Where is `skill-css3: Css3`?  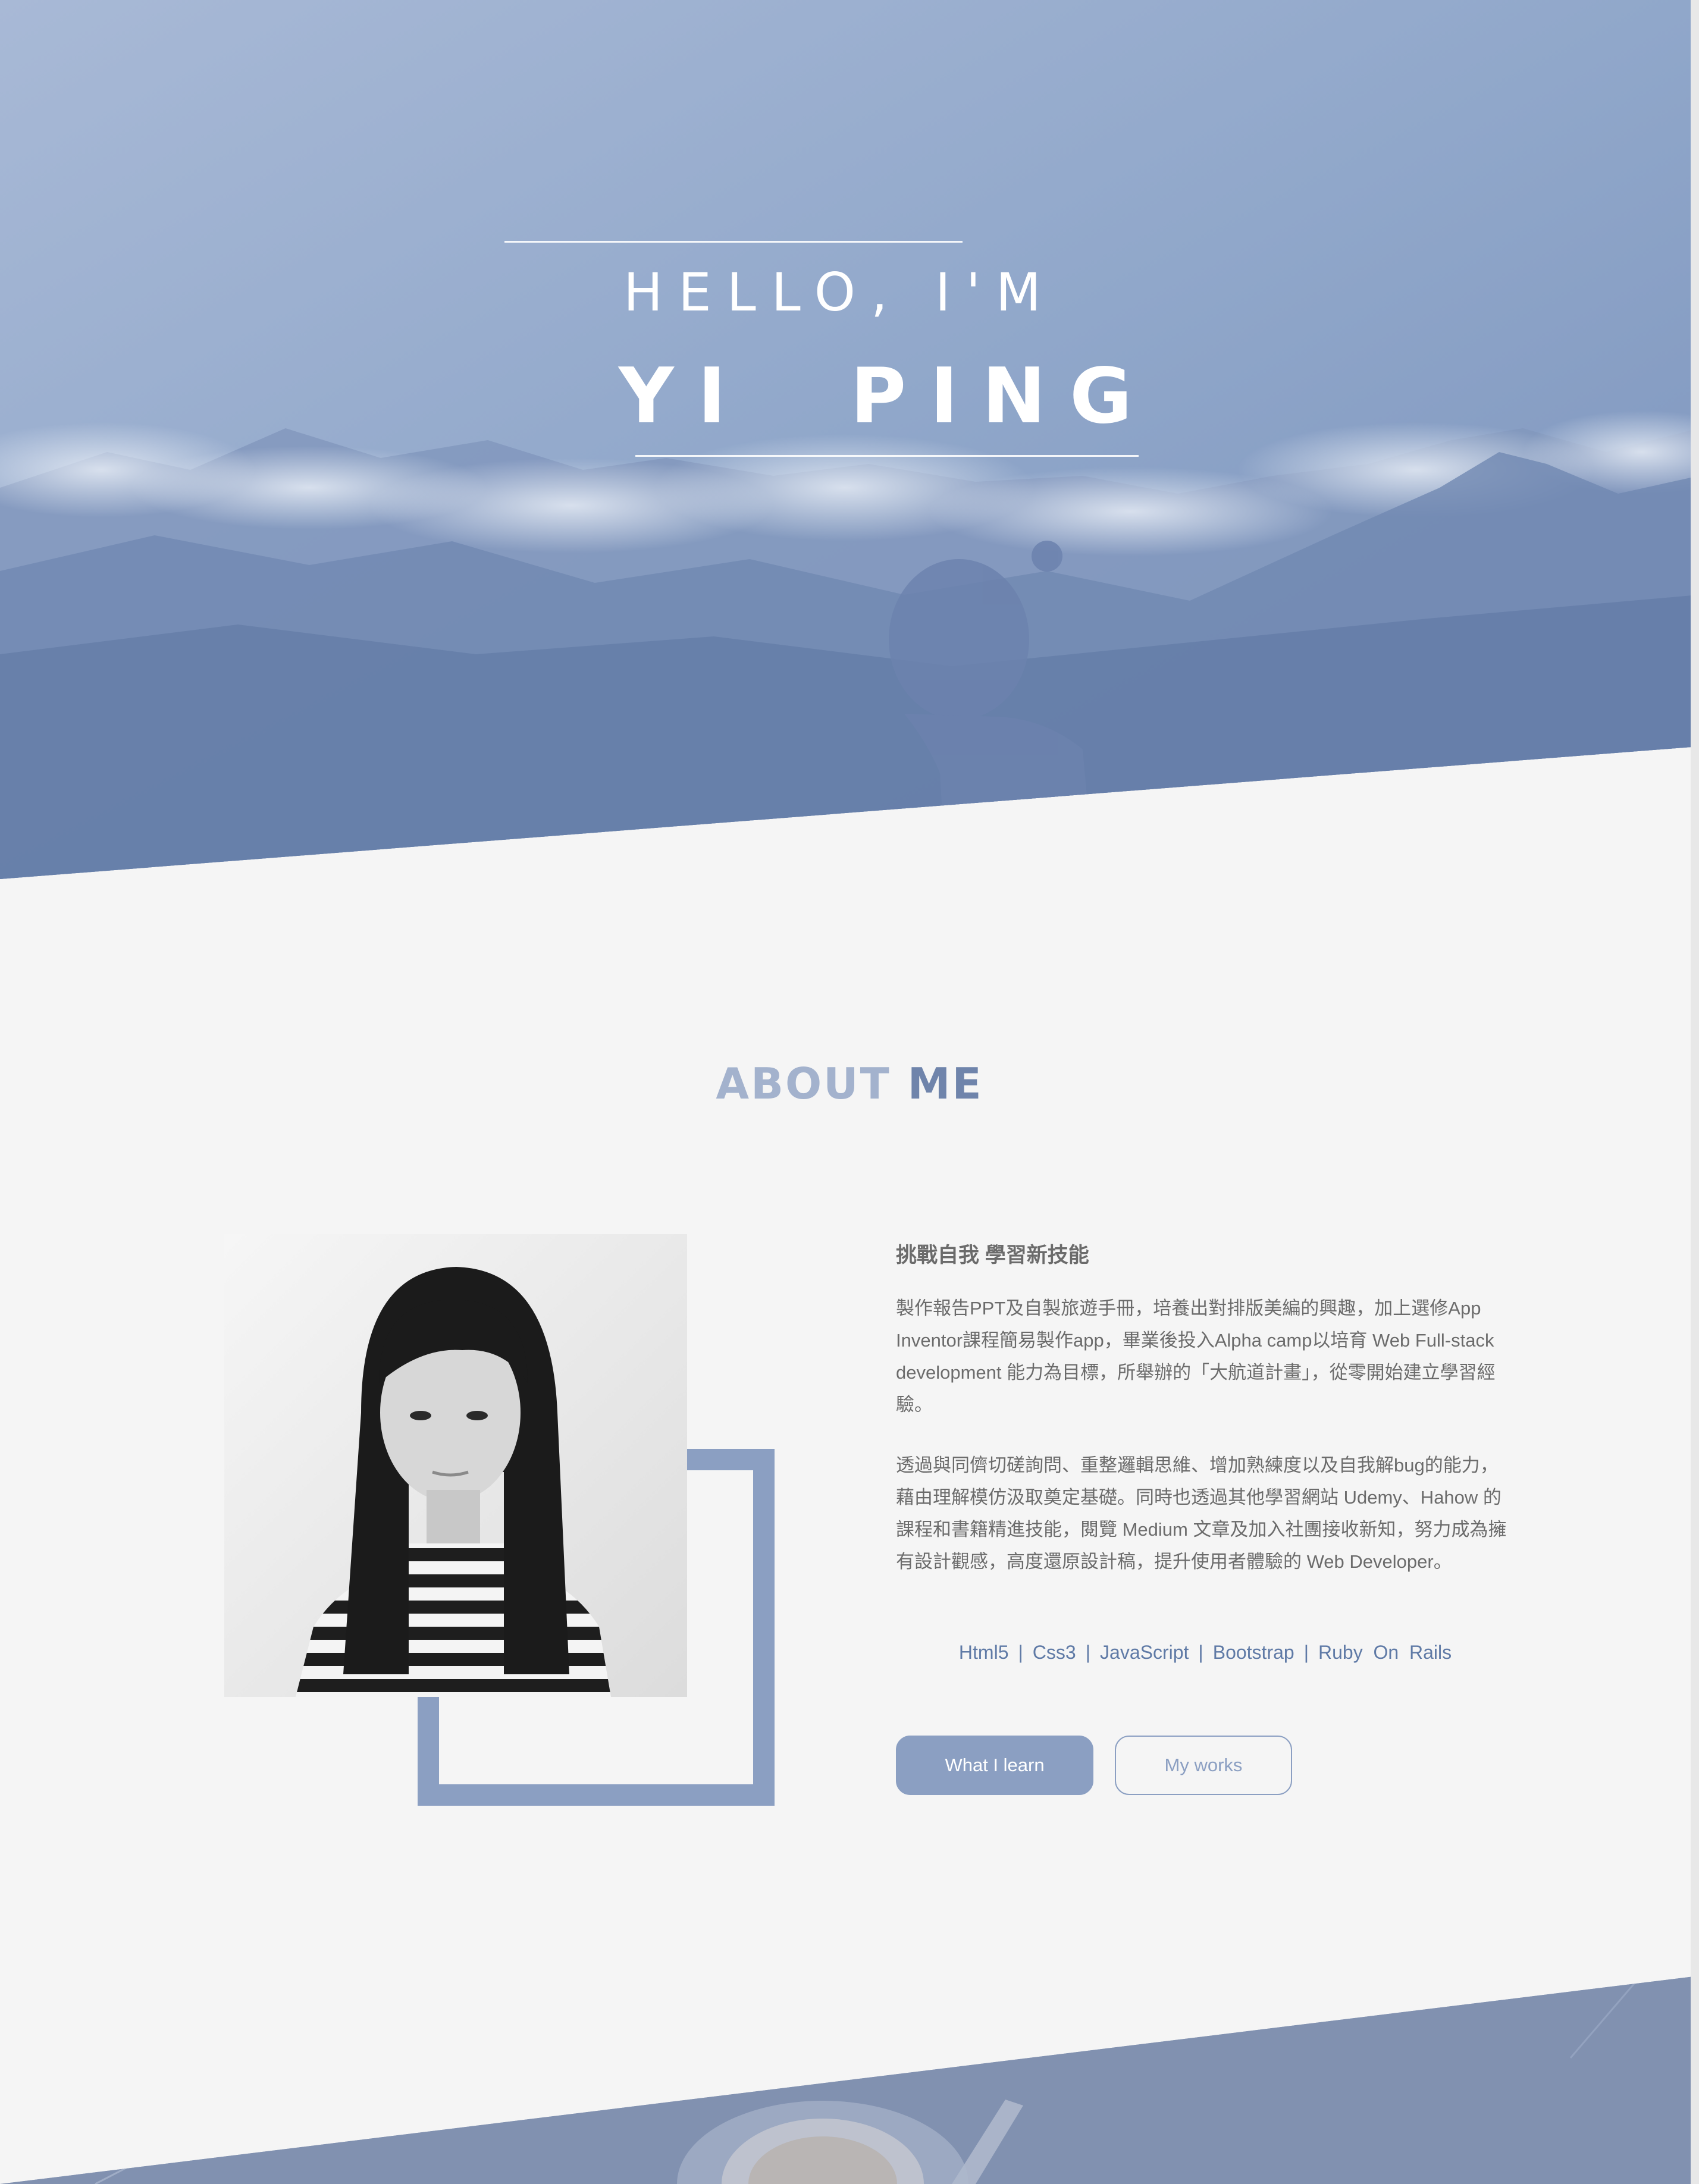 skill-css3: Css3 is located at coordinates (1054, 1652).